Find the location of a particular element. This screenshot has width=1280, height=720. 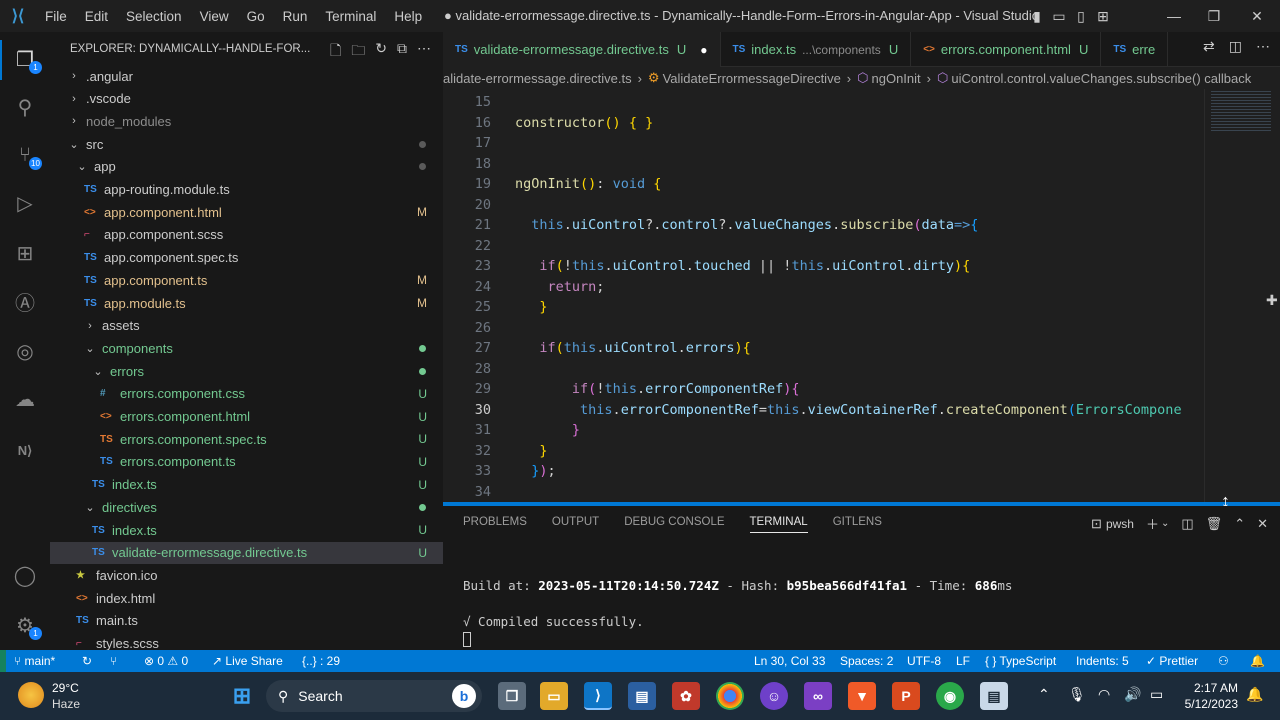

tree-file: TS errors.component.spec.ts U is located at coordinates (246, 439).